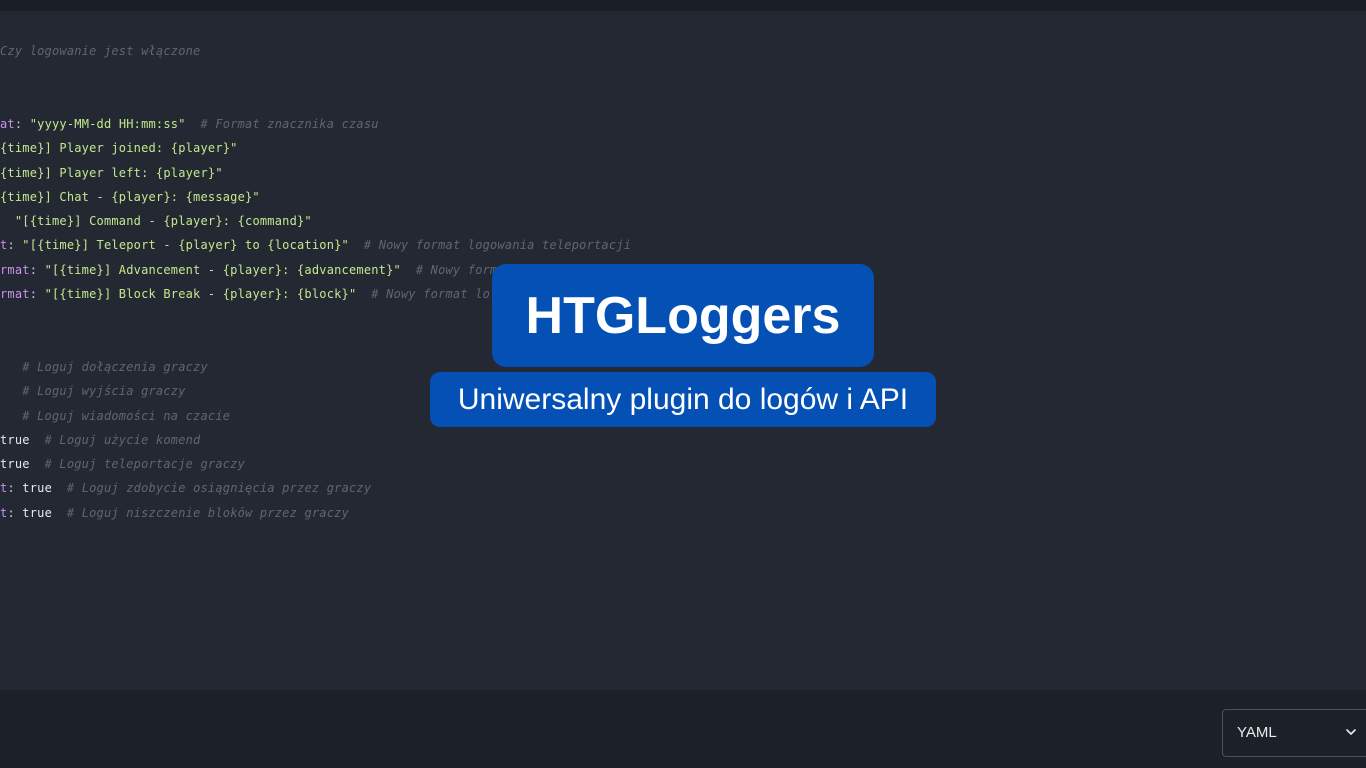  I want to click on code-token: Czy logowanie jest włączone, so click(100, 51).